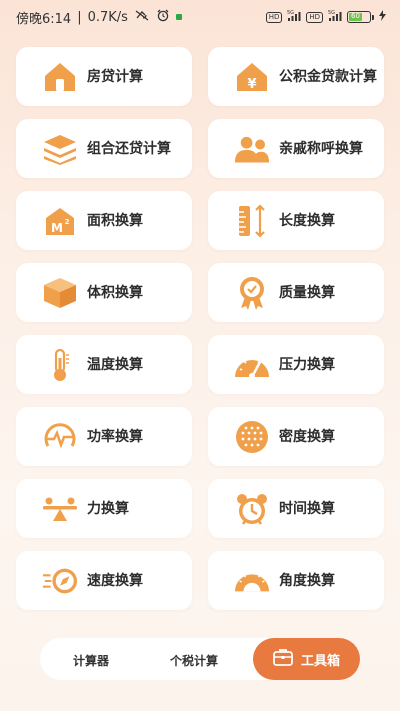 This screenshot has height=711, width=400. What do you see at coordinates (108, 508) in the screenshot?
I see `tool-label: 力换算` at bounding box center [108, 508].